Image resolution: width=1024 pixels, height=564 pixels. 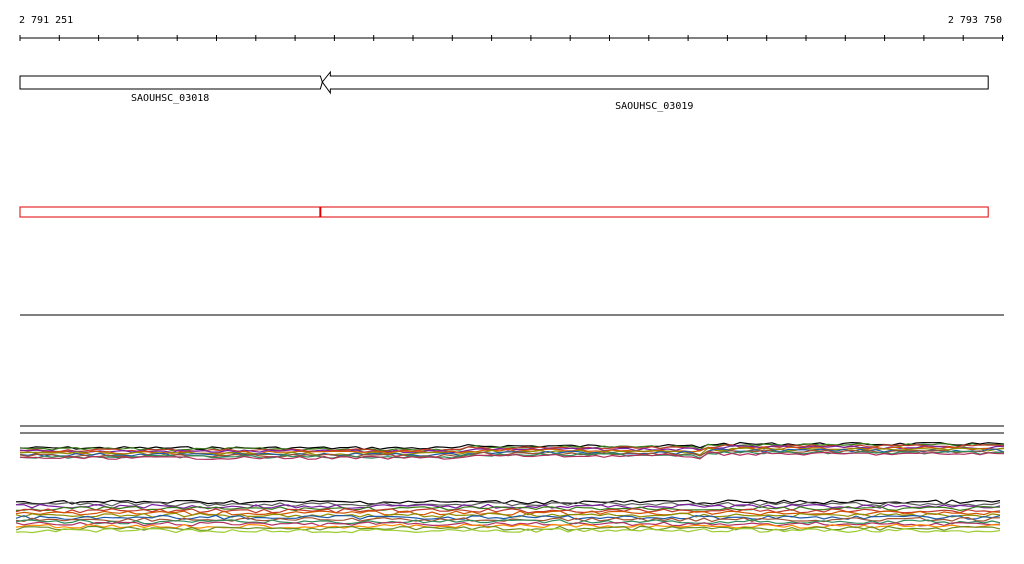 What do you see at coordinates (46, 20) in the screenshot?
I see `ruler-start-label: 2 791 251` at bounding box center [46, 20].